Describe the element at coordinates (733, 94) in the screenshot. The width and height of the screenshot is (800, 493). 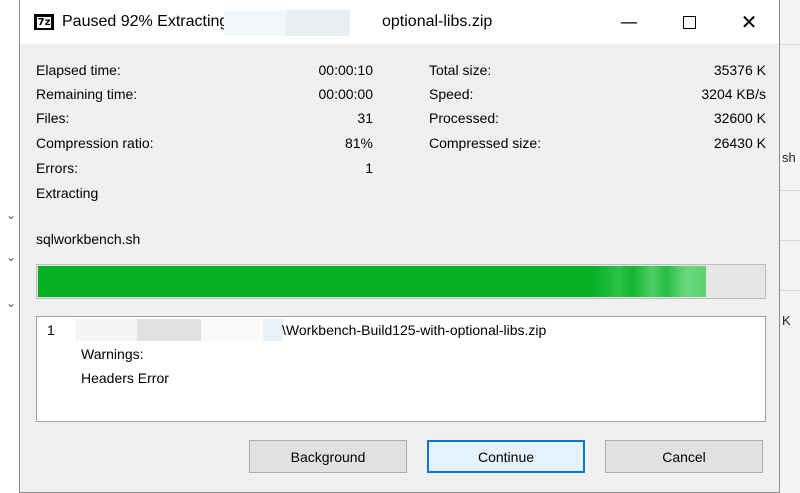
I see `speed-value: 3204 KB/s` at that location.